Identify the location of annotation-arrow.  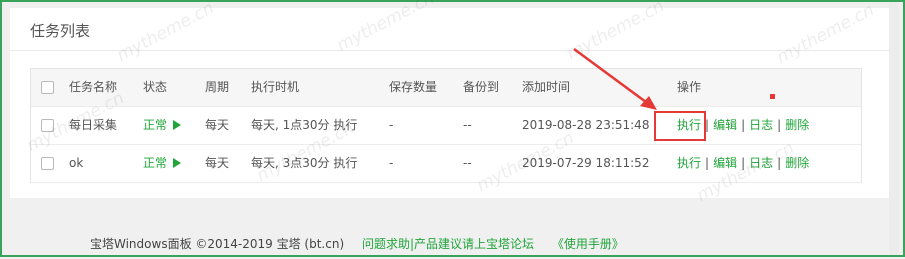
(615, 78).